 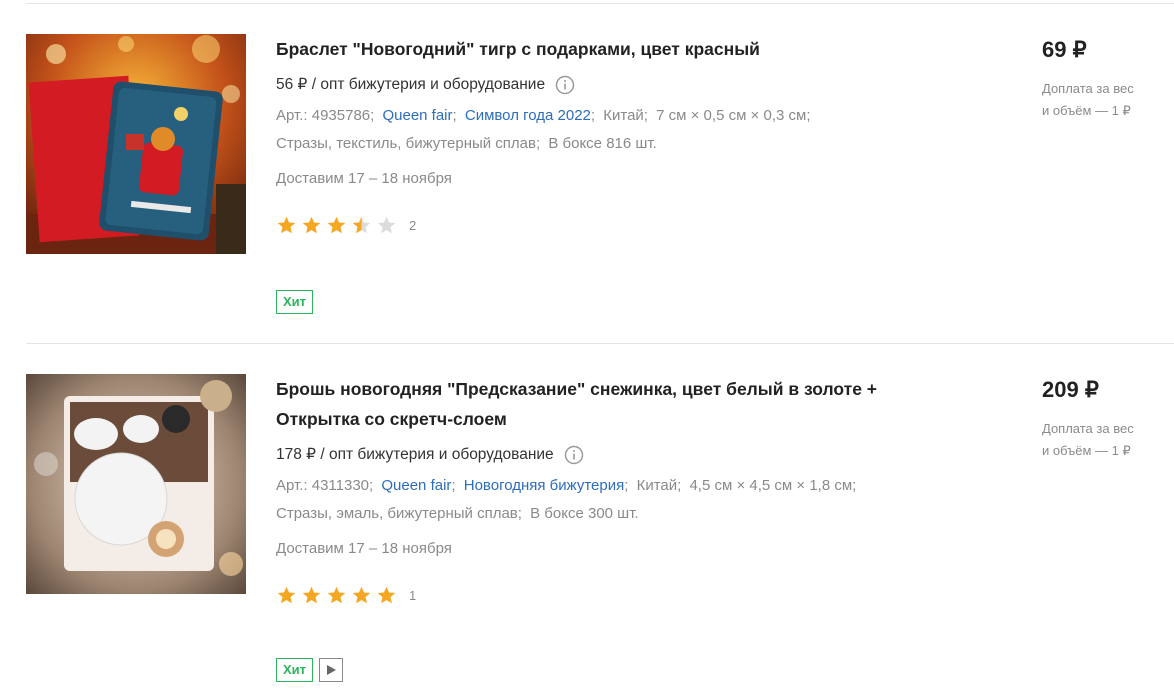 What do you see at coordinates (391, 419) in the screenshot?
I see `product-title-link-line2: Открытка со скретч-слоем` at bounding box center [391, 419].